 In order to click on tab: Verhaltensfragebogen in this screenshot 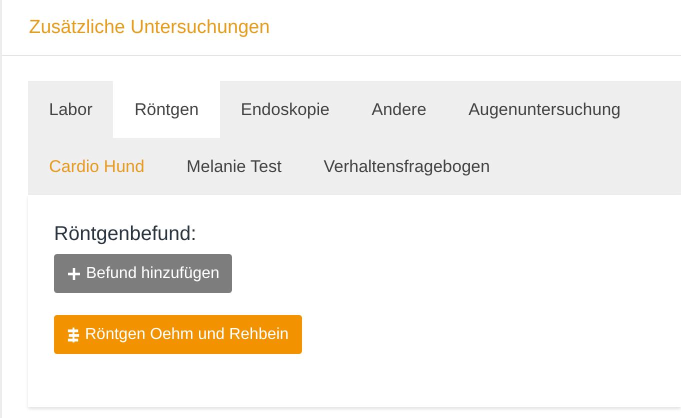, I will do `click(406, 166)`.